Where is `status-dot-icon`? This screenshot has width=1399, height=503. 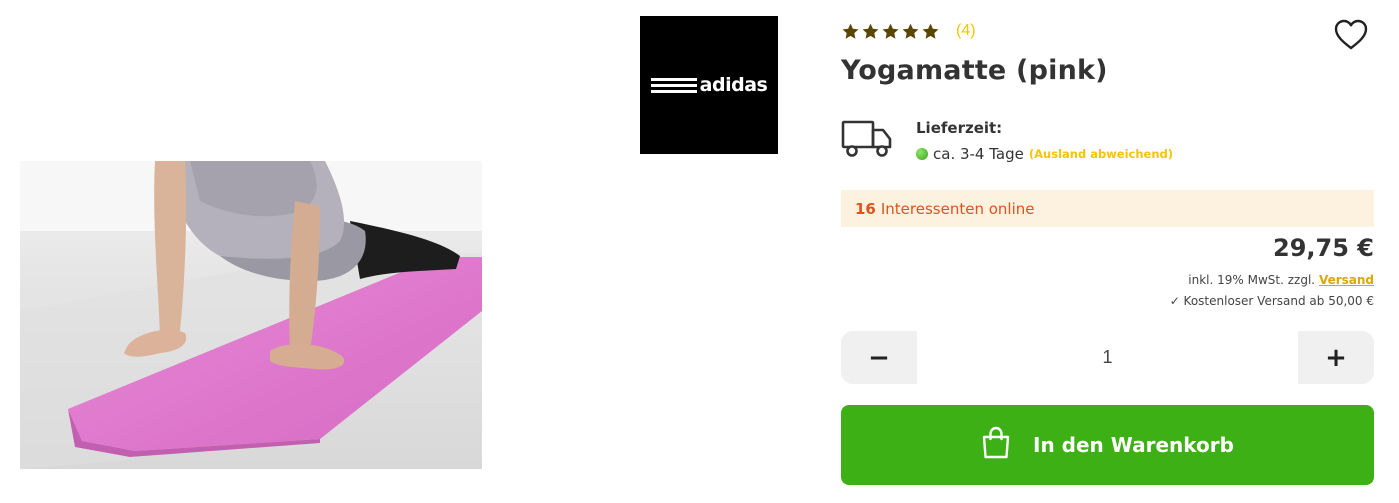
status-dot-icon is located at coordinates (922, 154).